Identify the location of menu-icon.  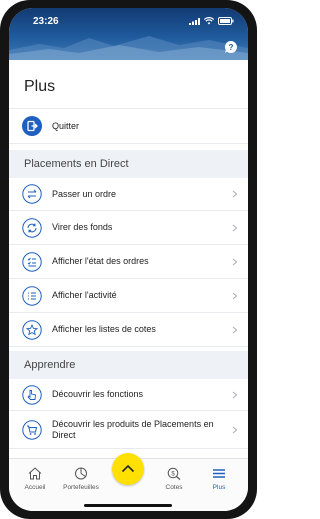
(219, 473).